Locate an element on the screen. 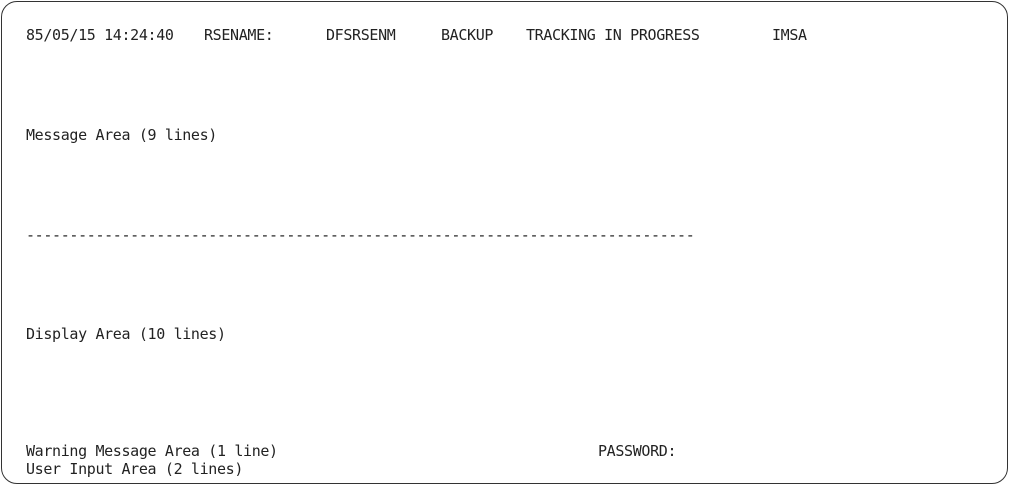 This screenshot has height=487, width=1011. message-area: Message Area (9 lines) is located at coordinates (121, 135).